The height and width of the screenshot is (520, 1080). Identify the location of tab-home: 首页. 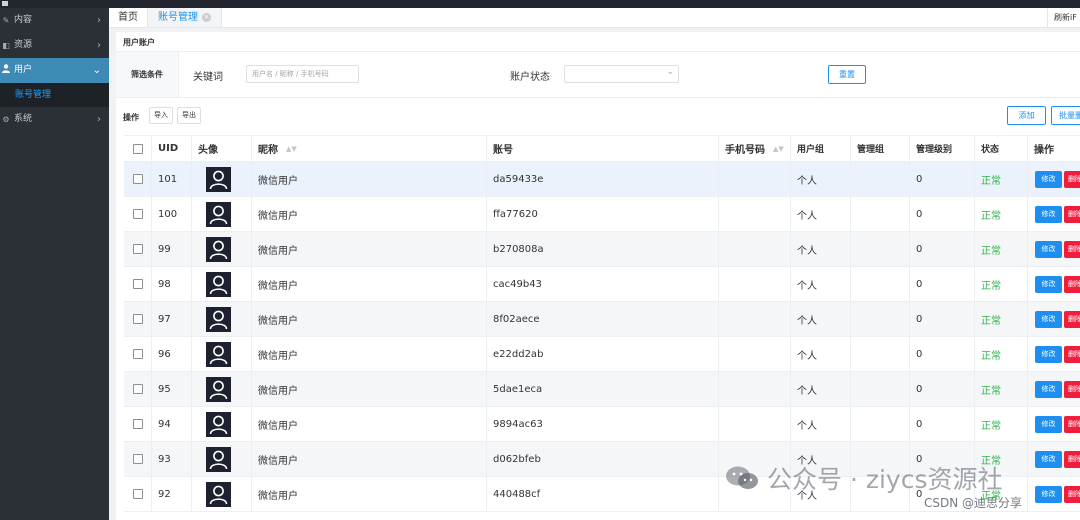
(128, 17).